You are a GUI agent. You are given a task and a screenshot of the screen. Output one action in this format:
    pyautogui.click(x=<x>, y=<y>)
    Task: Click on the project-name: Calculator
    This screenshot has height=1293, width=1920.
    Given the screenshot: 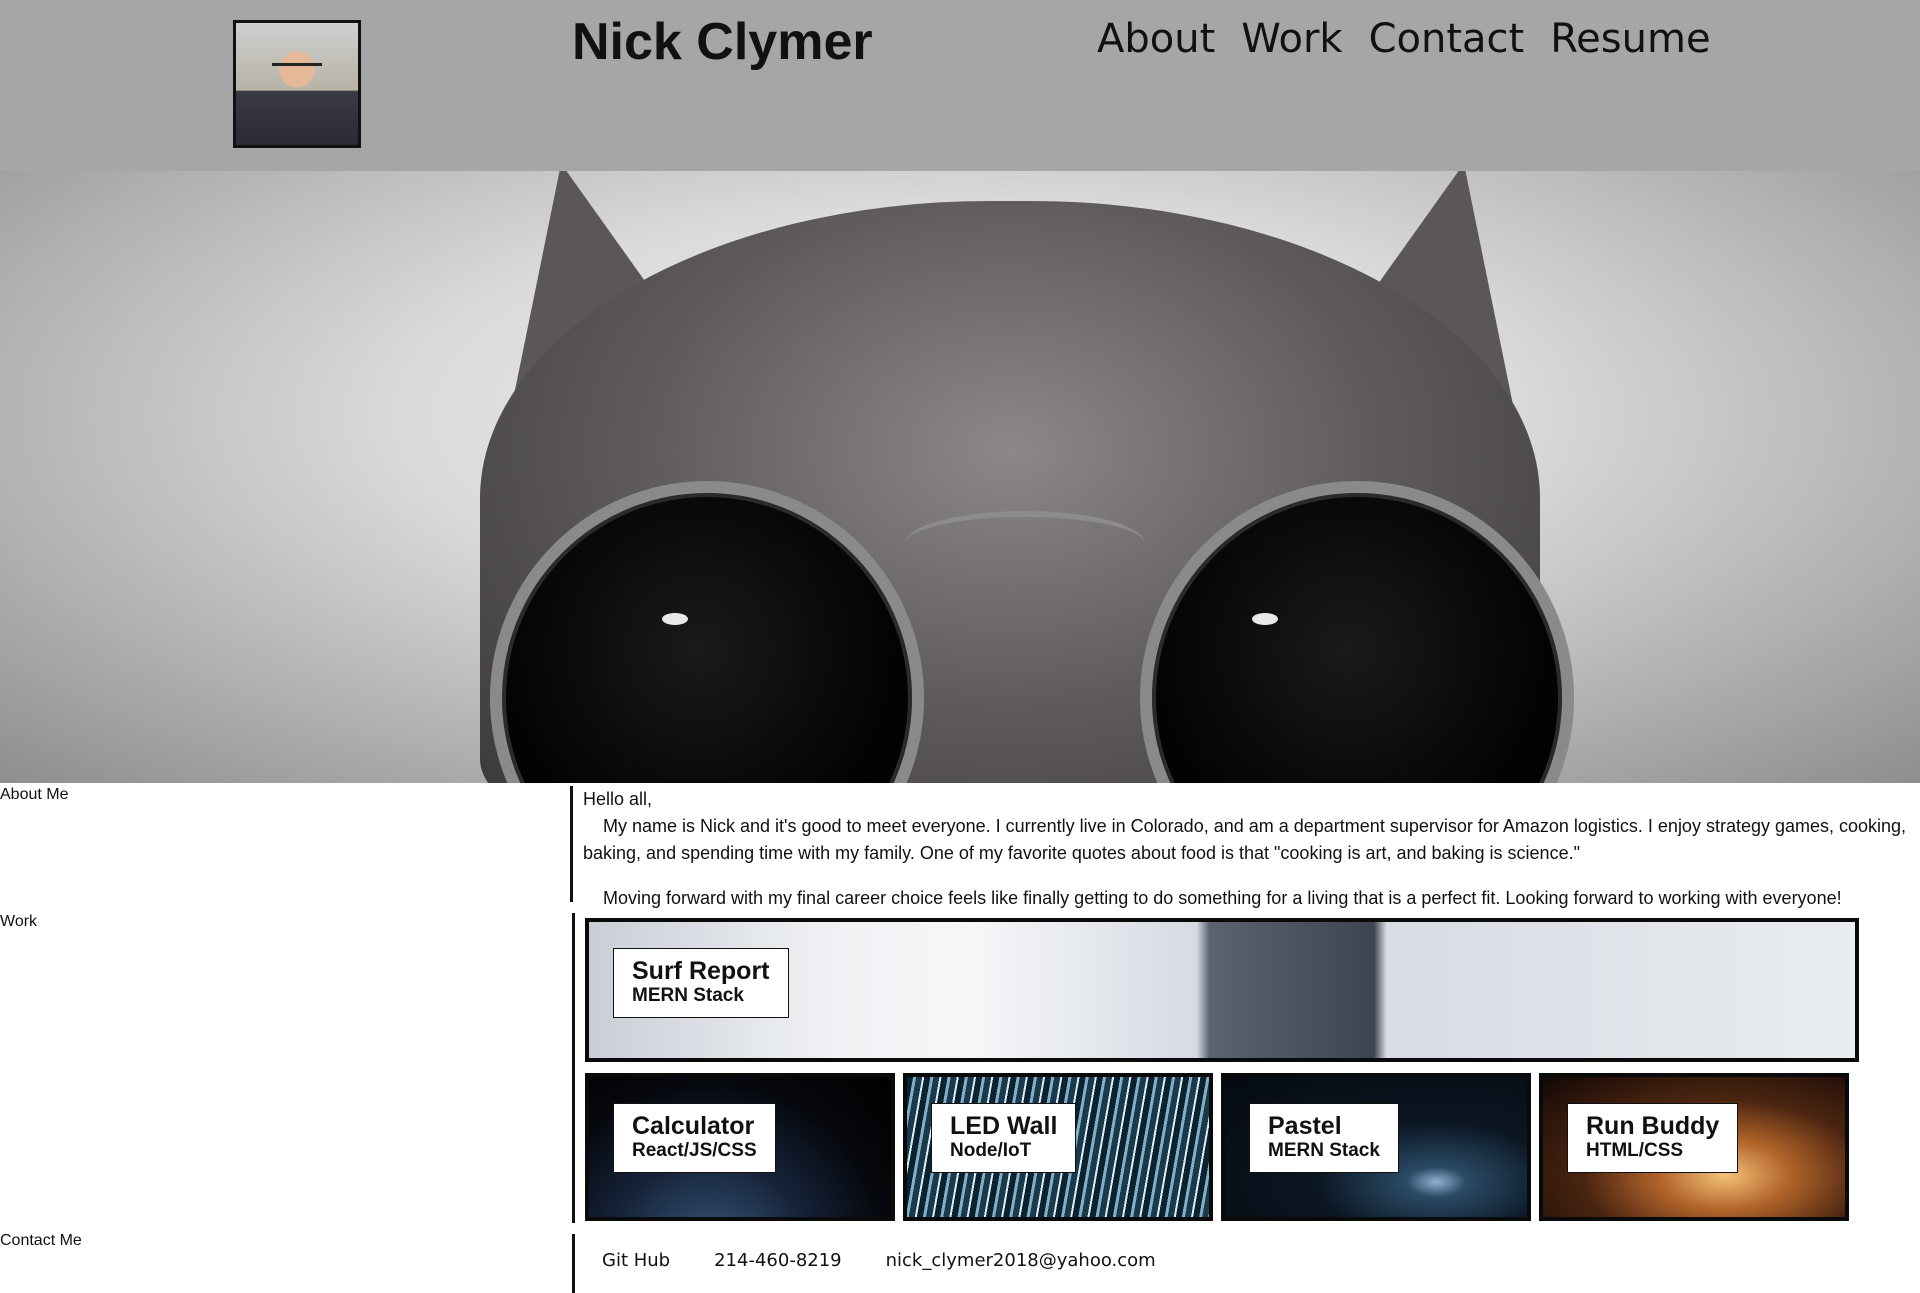 What is the action you would take?
    pyautogui.click(x=693, y=1126)
    